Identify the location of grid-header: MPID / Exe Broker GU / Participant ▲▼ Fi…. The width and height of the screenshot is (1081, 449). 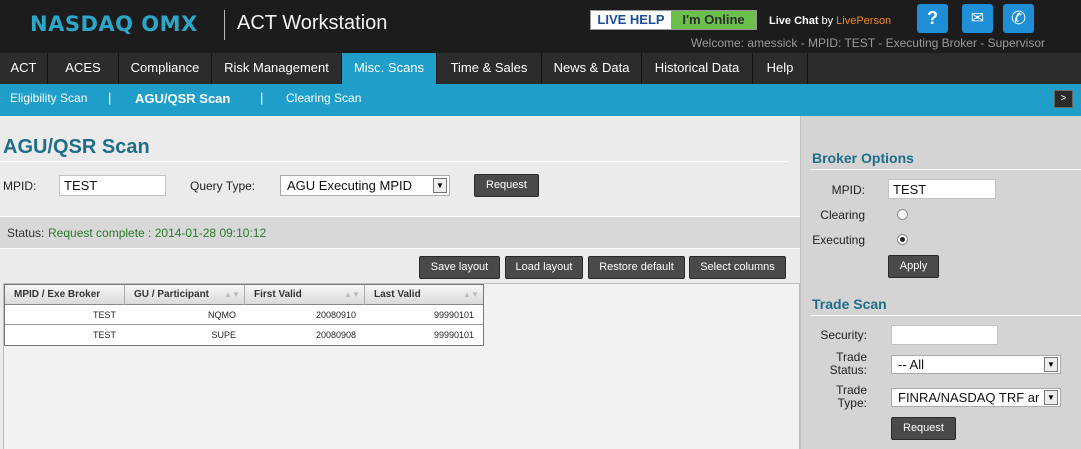
(244, 295).